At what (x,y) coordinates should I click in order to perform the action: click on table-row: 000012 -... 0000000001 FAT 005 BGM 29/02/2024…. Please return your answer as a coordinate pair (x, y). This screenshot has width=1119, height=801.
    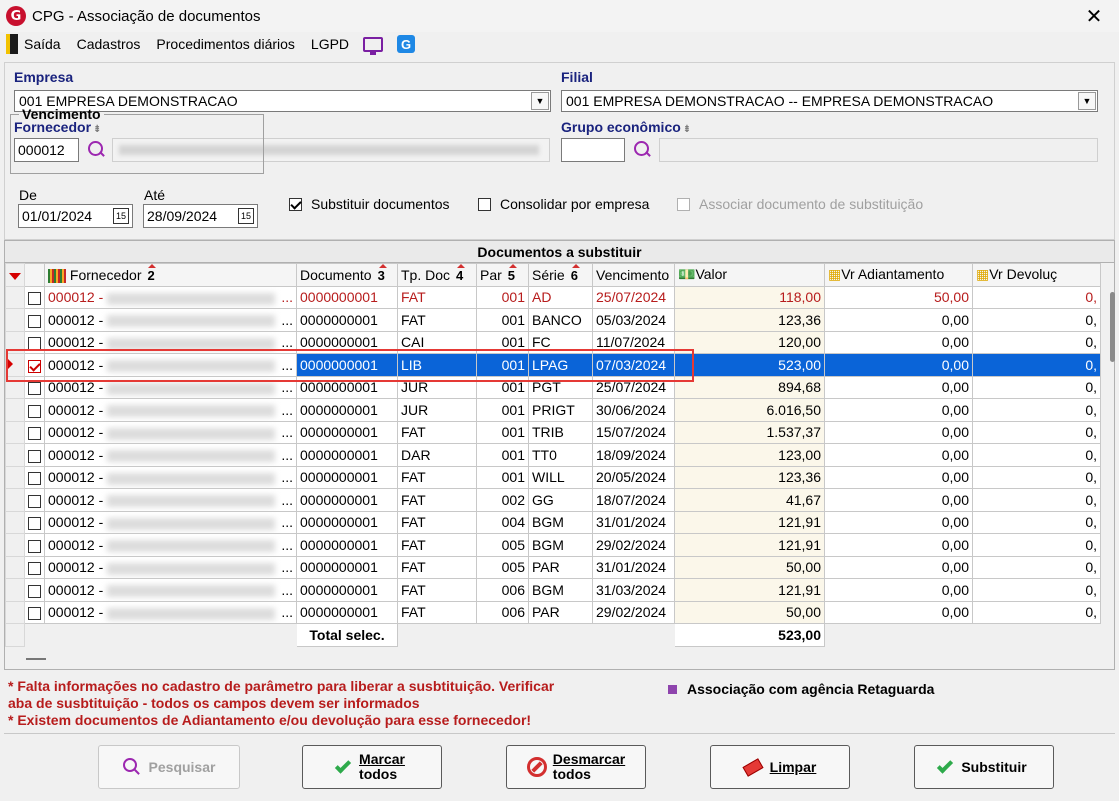
    Looking at the image, I should click on (553, 545).